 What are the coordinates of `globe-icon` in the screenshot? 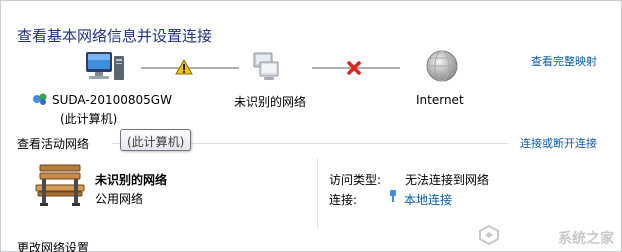 It's located at (442, 66).